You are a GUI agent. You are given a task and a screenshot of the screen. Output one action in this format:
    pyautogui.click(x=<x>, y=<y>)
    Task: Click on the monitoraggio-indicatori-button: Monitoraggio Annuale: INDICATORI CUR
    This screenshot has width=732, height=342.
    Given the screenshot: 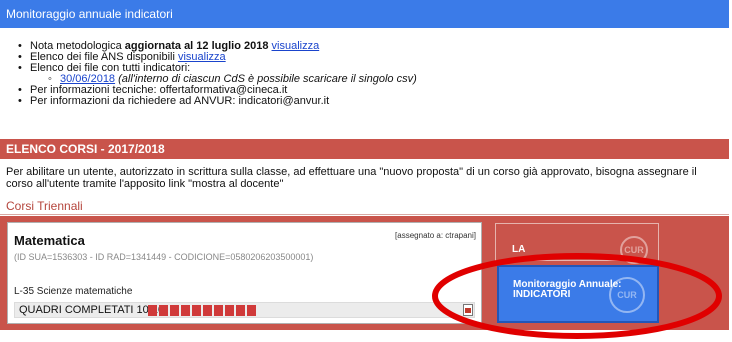 What is the action you would take?
    pyautogui.click(x=578, y=294)
    